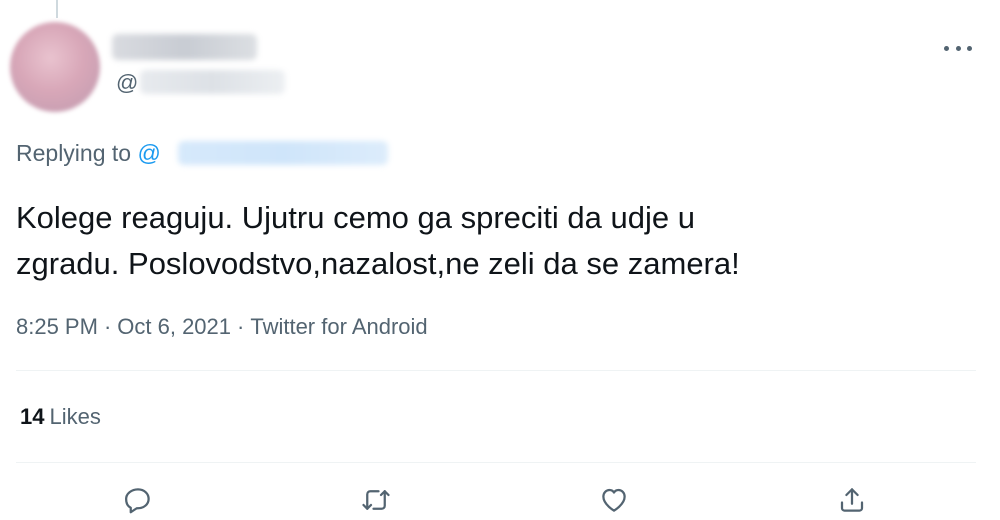 Image resolution: width=1000 pixels, height=520 pixels. Describe the element at coordinates (338, 326) in the screenshot. I see `tweet-source: Twitter for Android` at that location.